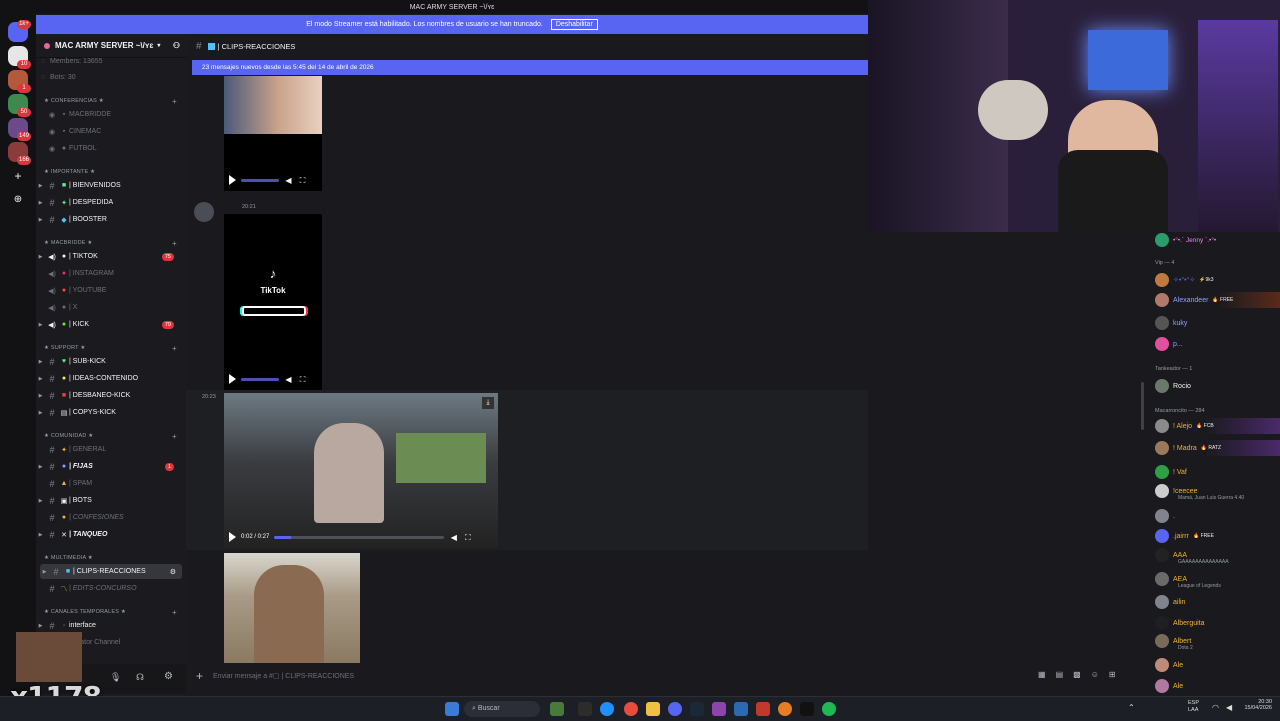 The width and height of the screenshot is (1280, 721). Describe the element at coordinates (697, 709) in the screenshot. I see `steam-icon` at that location.